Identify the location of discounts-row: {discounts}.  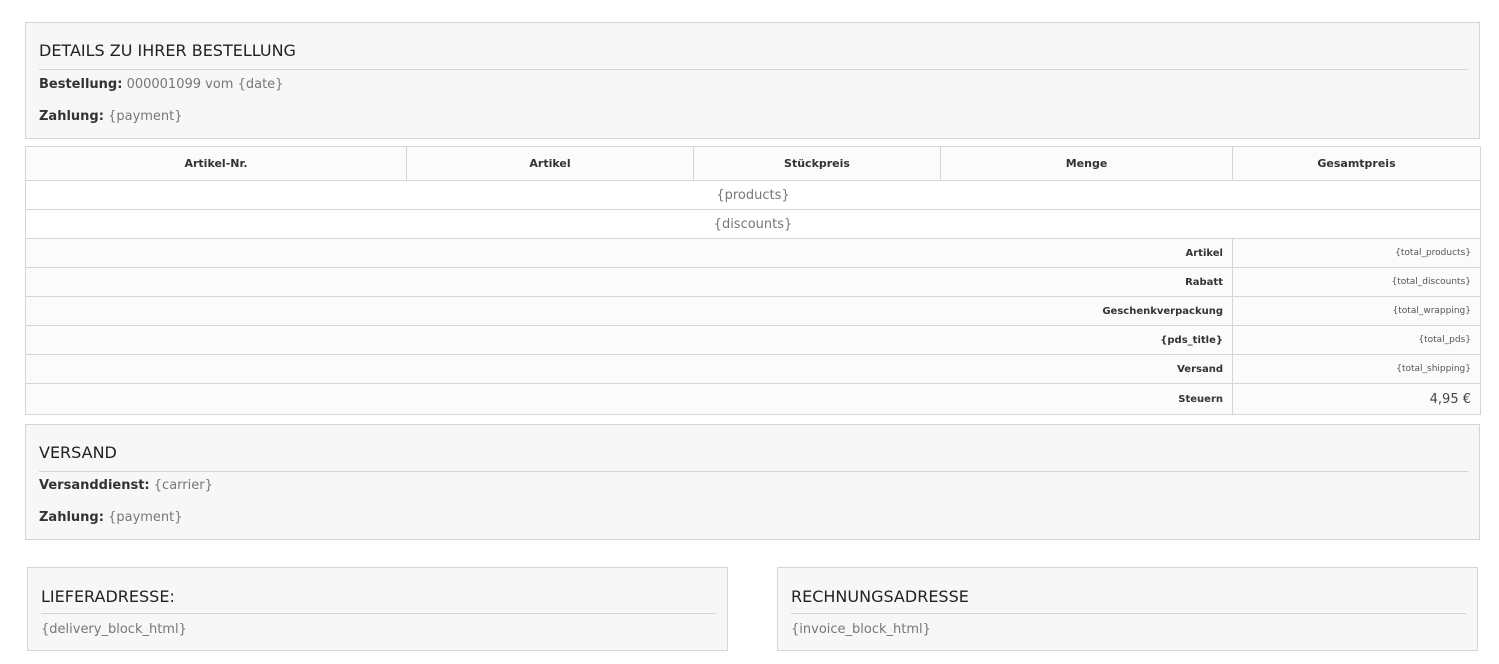
(753, 224).